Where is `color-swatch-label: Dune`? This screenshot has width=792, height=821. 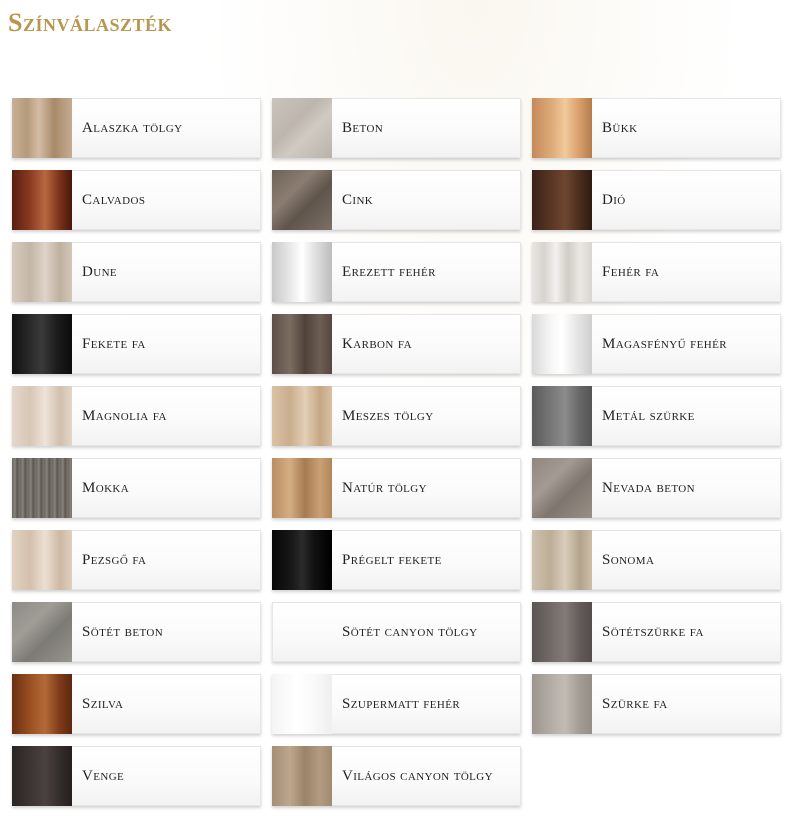 color-swatch-label: Dune is located at coordinates (100, 271).